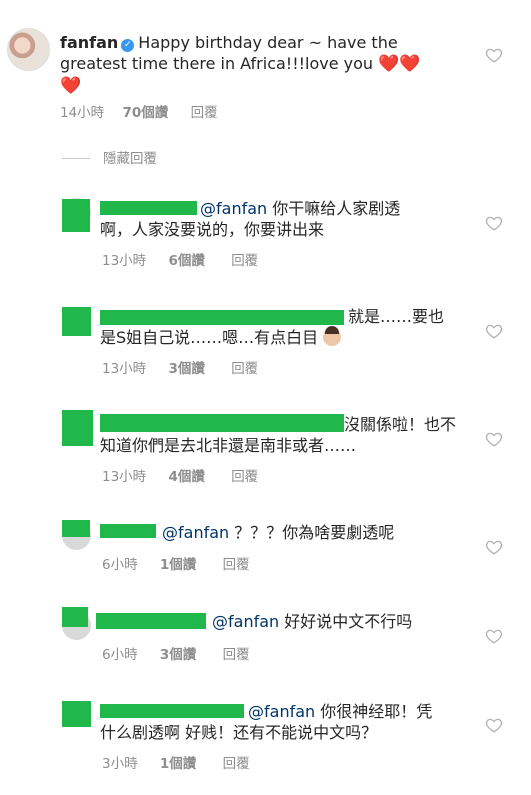 The image size is (531, 795). I want to click on reply-meta: 6小時 1個讚 回覆, so click(176, 565).